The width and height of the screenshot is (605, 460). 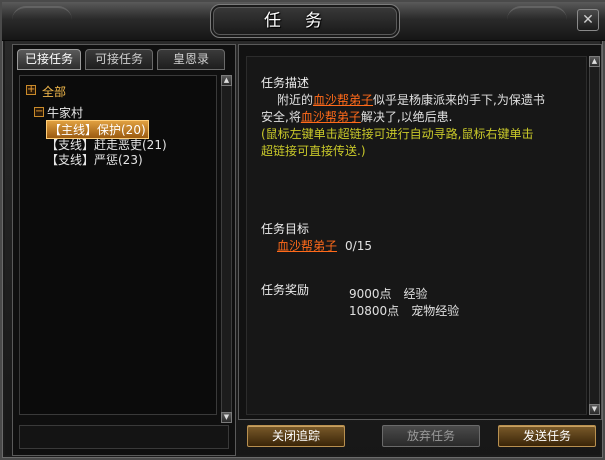 I want to click on reward-amount: 10800点, so click(x=374, y=311).